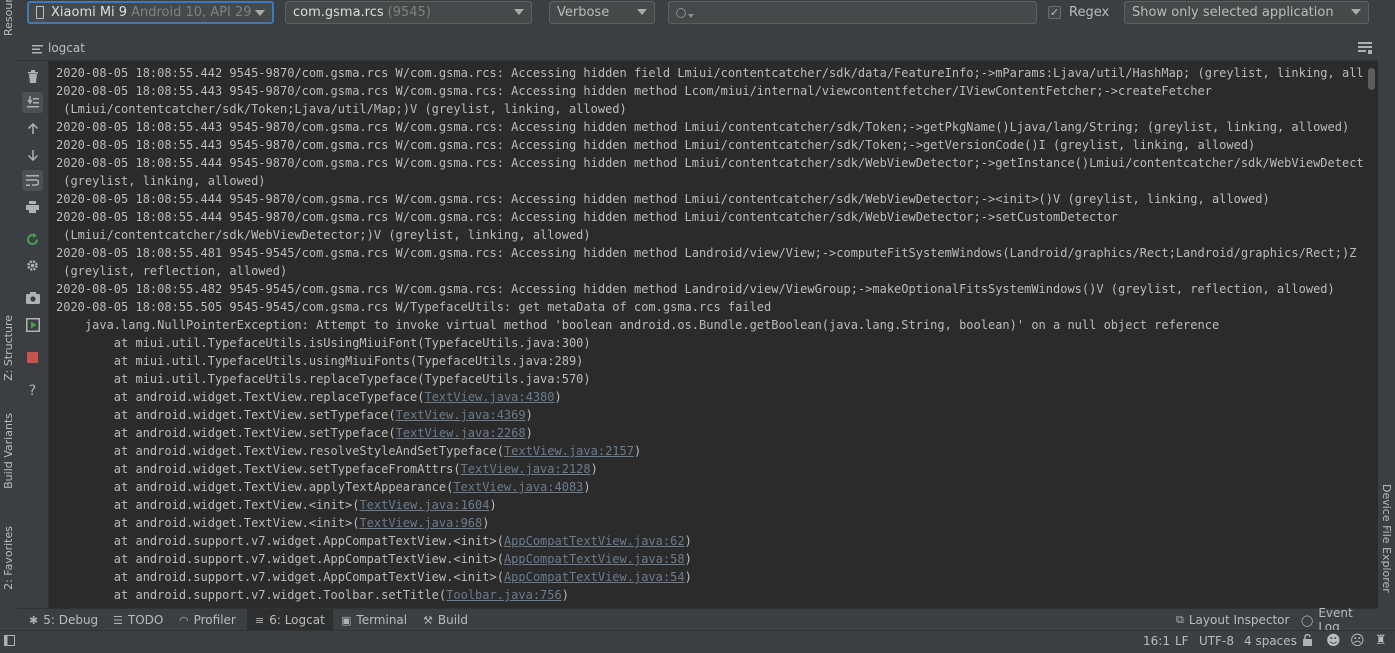 Image resolution: width=1395 pixels, height=653 pixels. I want to click on search-field, so click(852, 12).